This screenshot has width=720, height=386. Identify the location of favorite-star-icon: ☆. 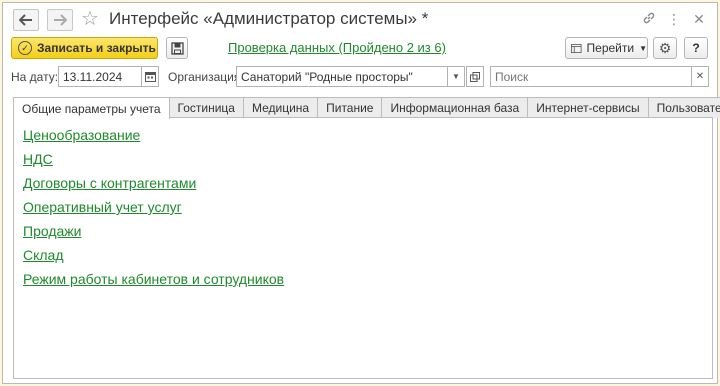
(90, 19).